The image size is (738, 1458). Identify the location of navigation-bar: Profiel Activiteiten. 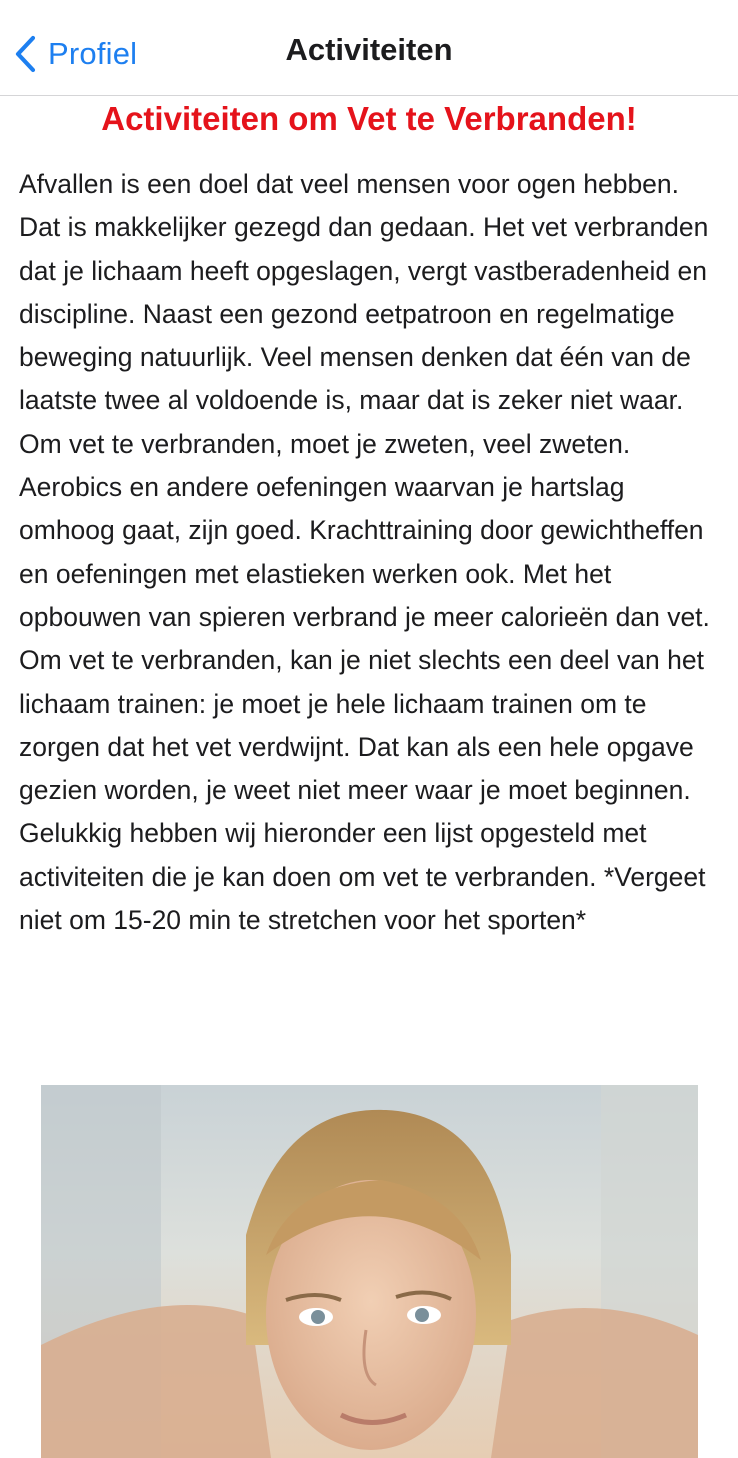
(369, 48).